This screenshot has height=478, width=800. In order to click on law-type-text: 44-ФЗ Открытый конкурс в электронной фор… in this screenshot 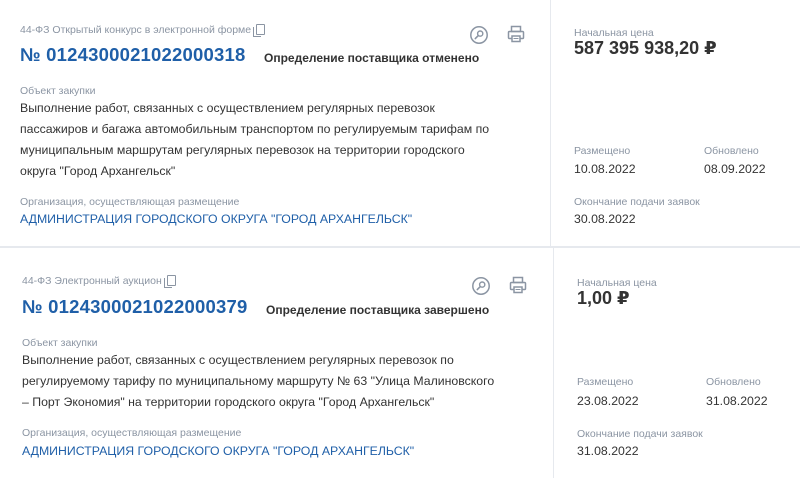, I will do `click(136, 30)`.